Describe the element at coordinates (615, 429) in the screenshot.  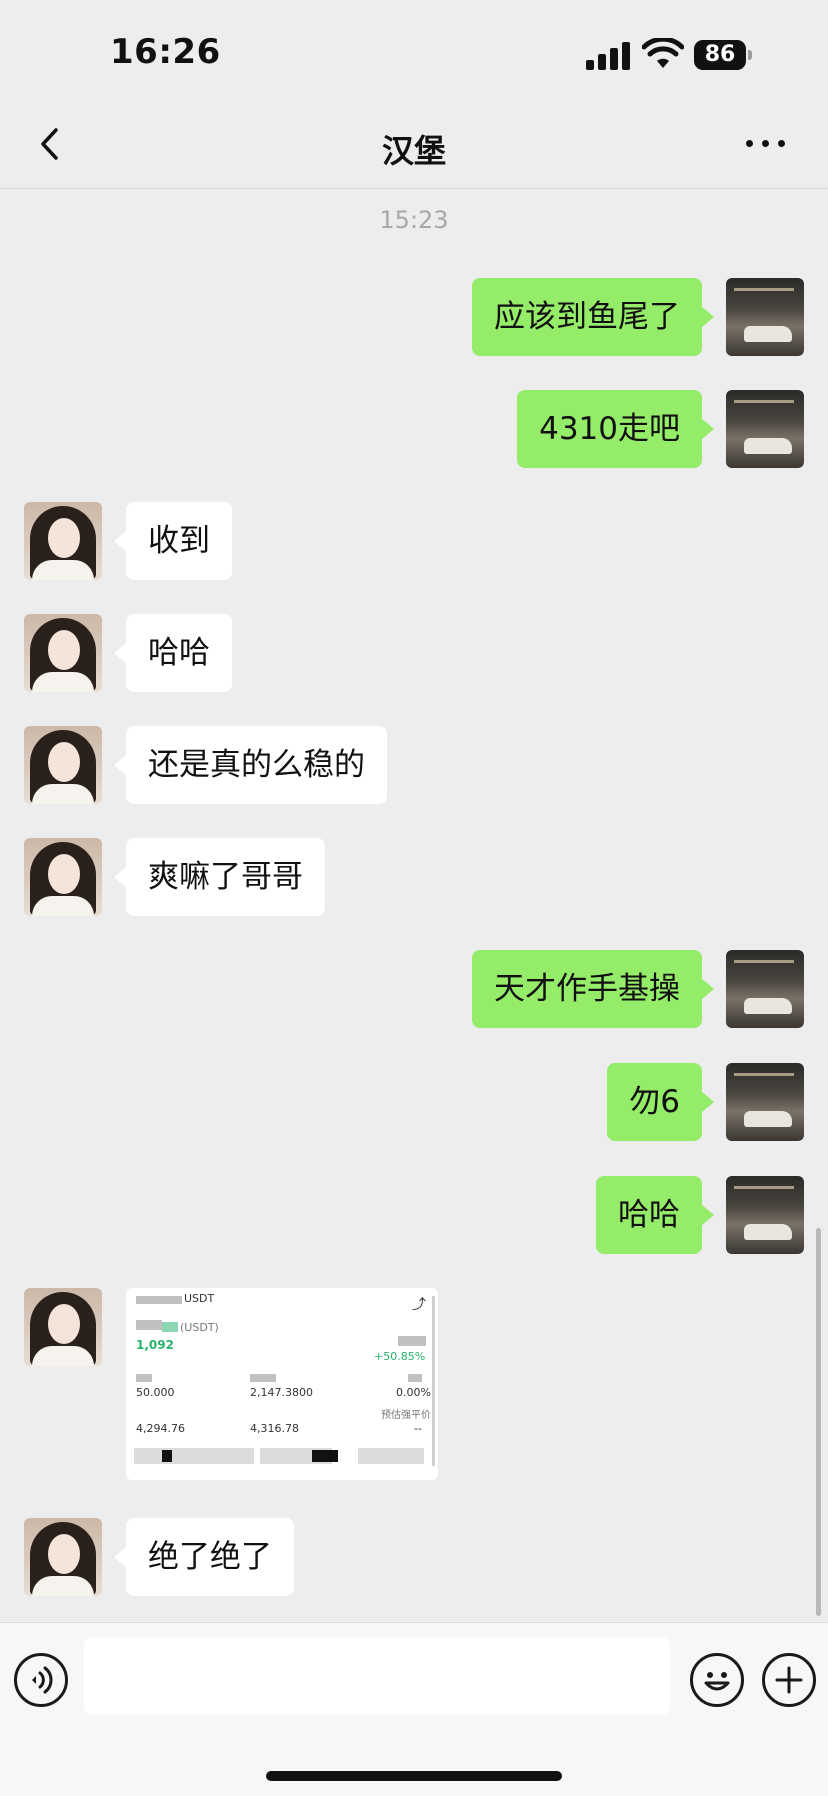
I see `message-bubble-sent: 4310走吧` at that location.